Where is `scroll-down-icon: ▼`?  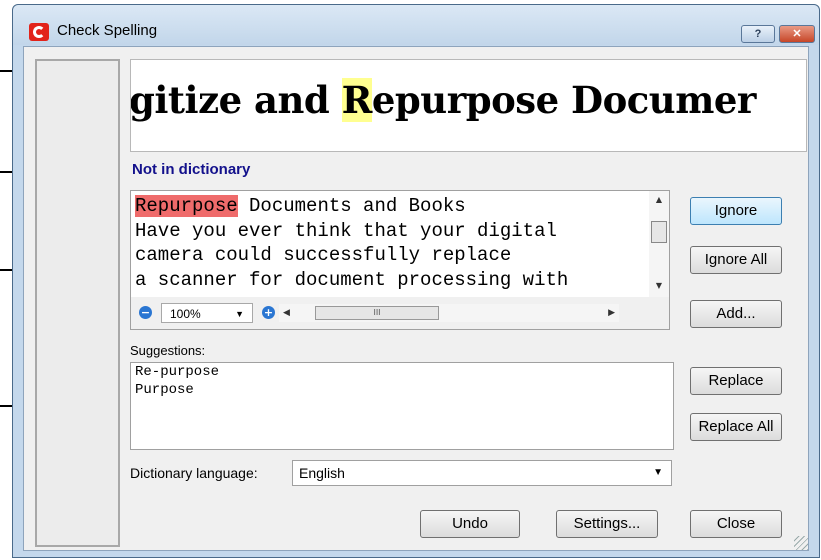
scroll-down-icon: ▼ is located at coordinates (659, 286).